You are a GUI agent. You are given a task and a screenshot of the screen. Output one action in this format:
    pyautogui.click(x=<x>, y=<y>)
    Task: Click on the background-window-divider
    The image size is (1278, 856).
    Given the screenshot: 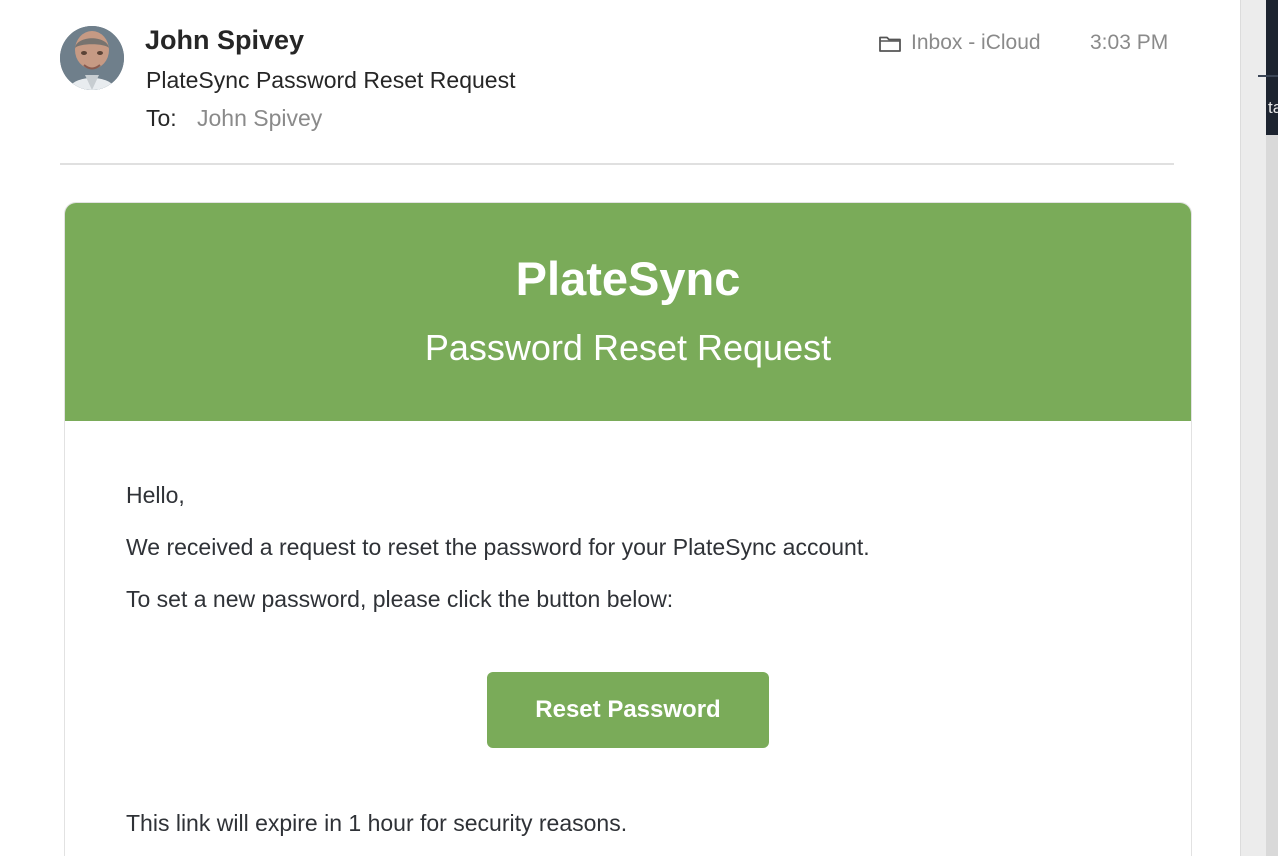 What is the action you would take?
    pyautogui.click(x=1268, y=76)
    